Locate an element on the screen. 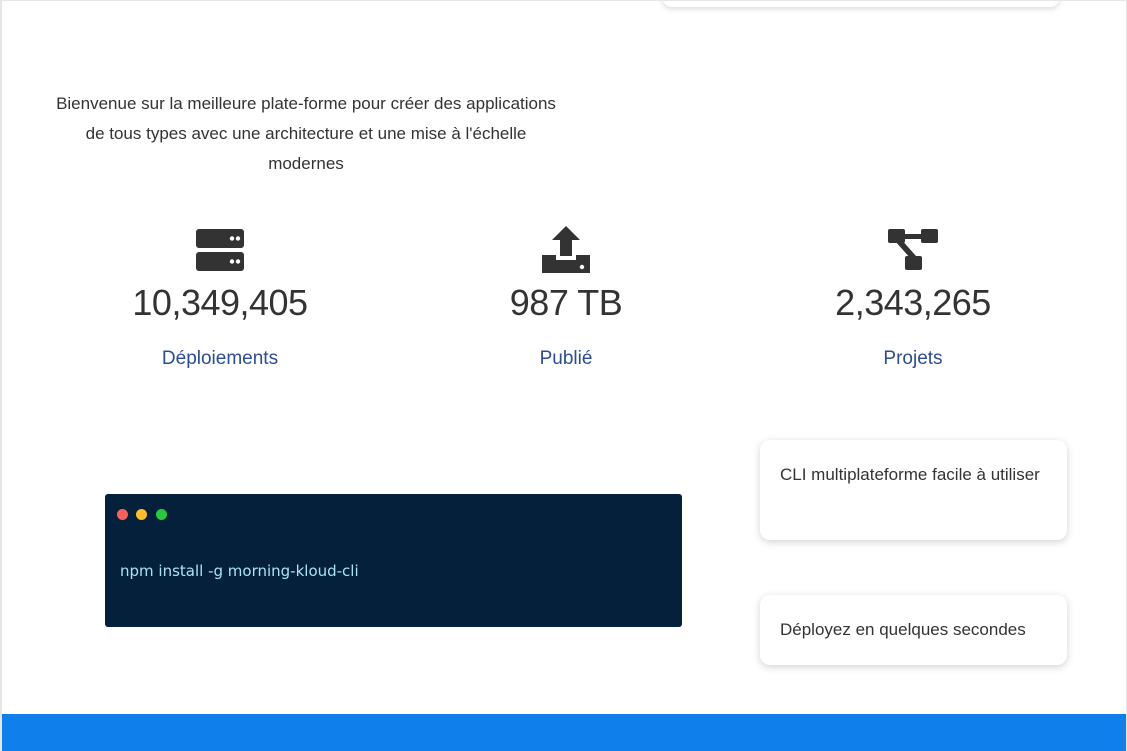  upload-icon is located at coordinates (566, 249).